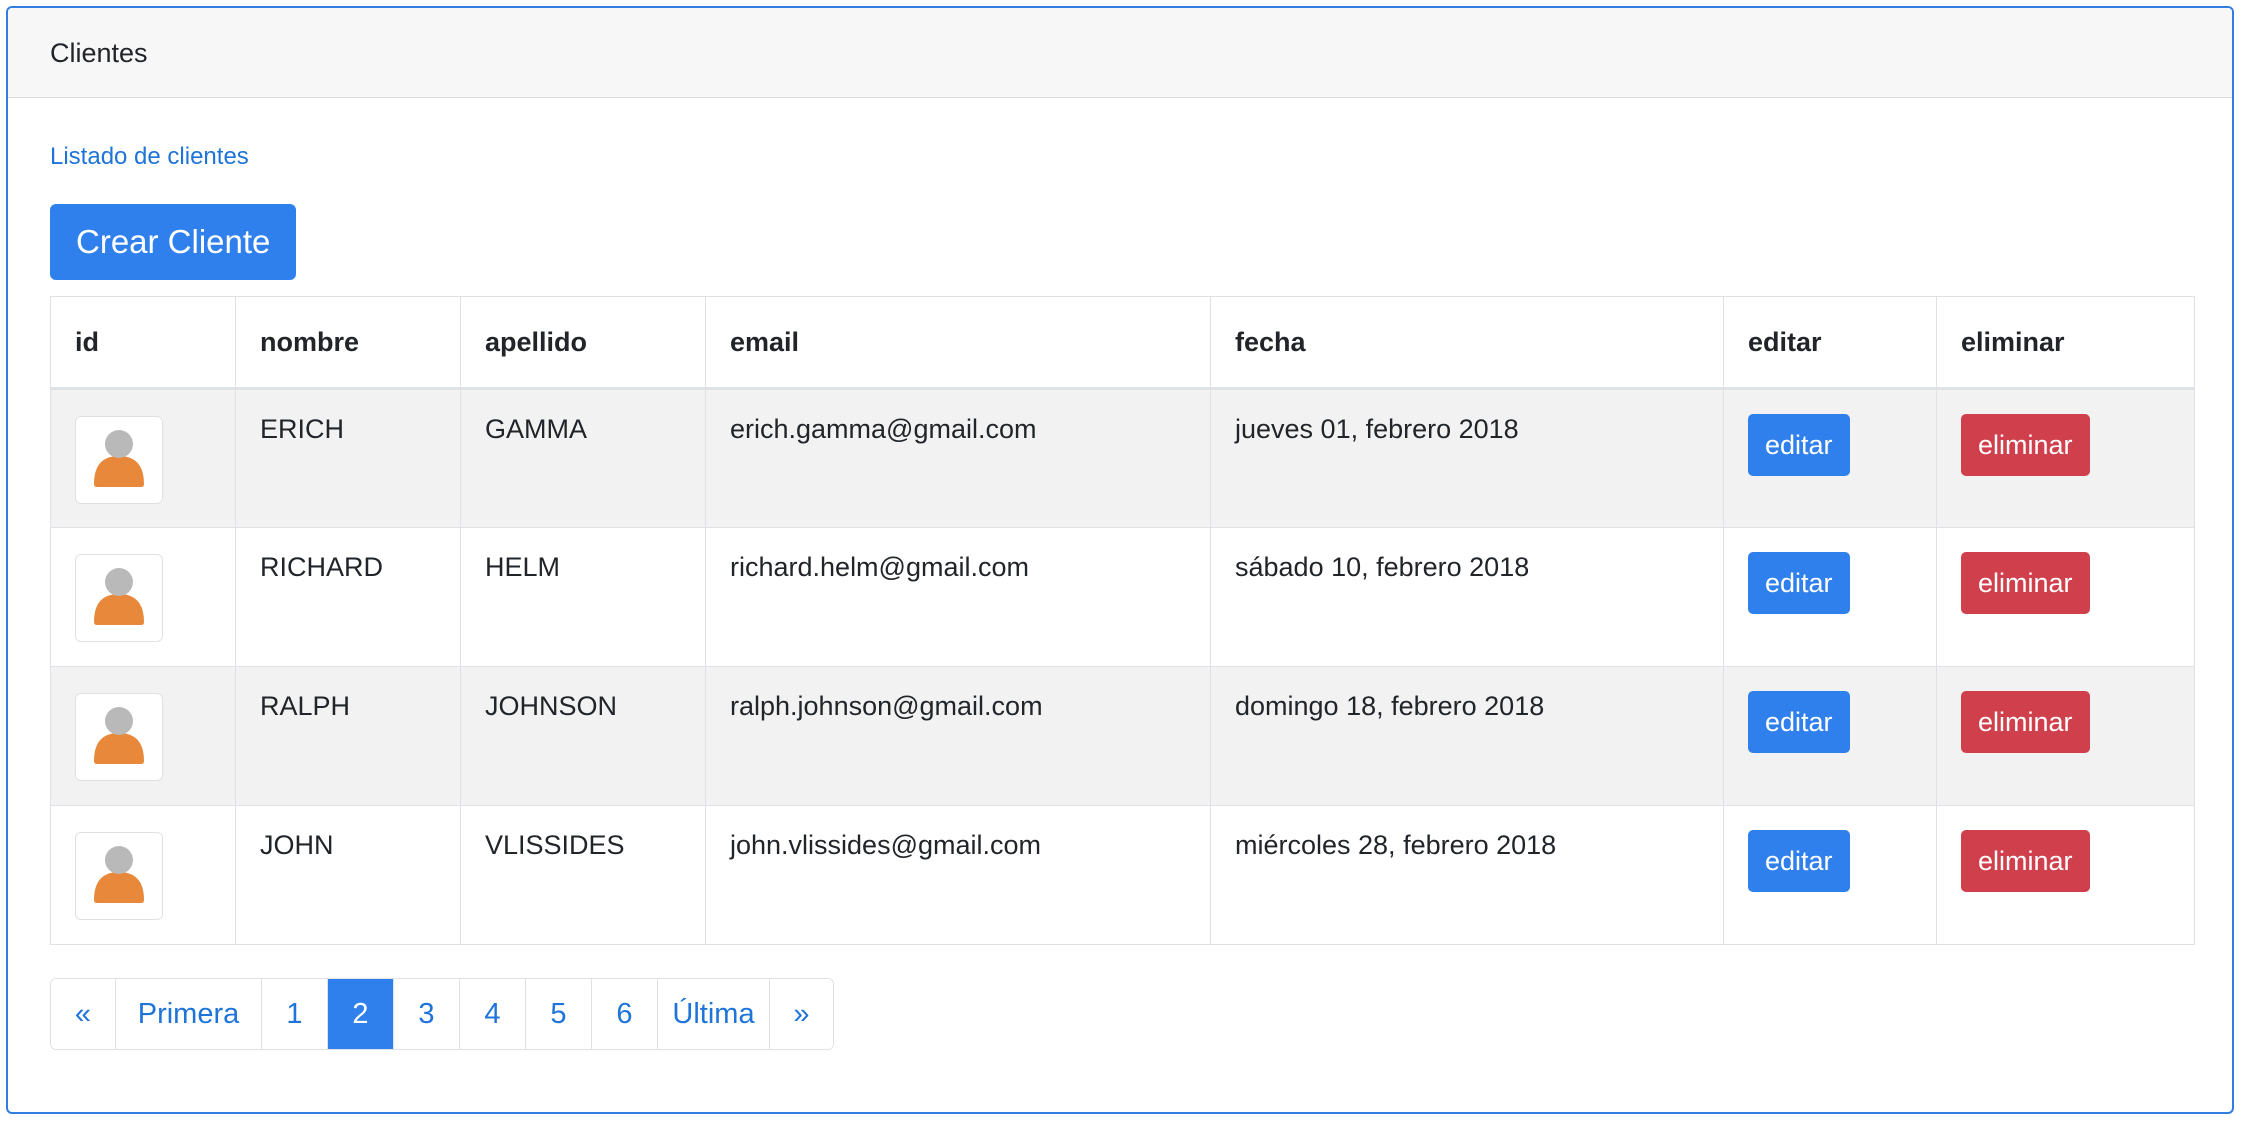 This screenshot has height=1126, width=2244. What do you see at coordinates (2065, 343) in the screenshot?
I see `column-header-eliminar: eliminar` at bounding box center [2065, 343].